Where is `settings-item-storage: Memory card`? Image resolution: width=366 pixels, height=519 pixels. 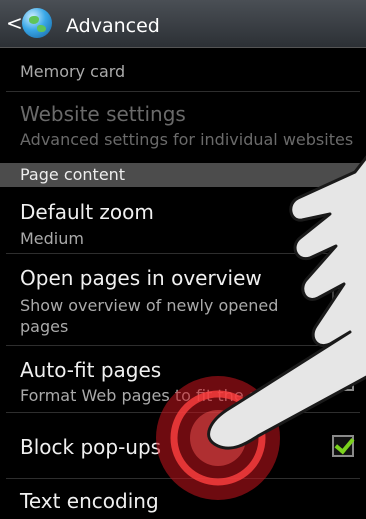
settings-item-storage: Memory card is located at coordinates (183, 66).